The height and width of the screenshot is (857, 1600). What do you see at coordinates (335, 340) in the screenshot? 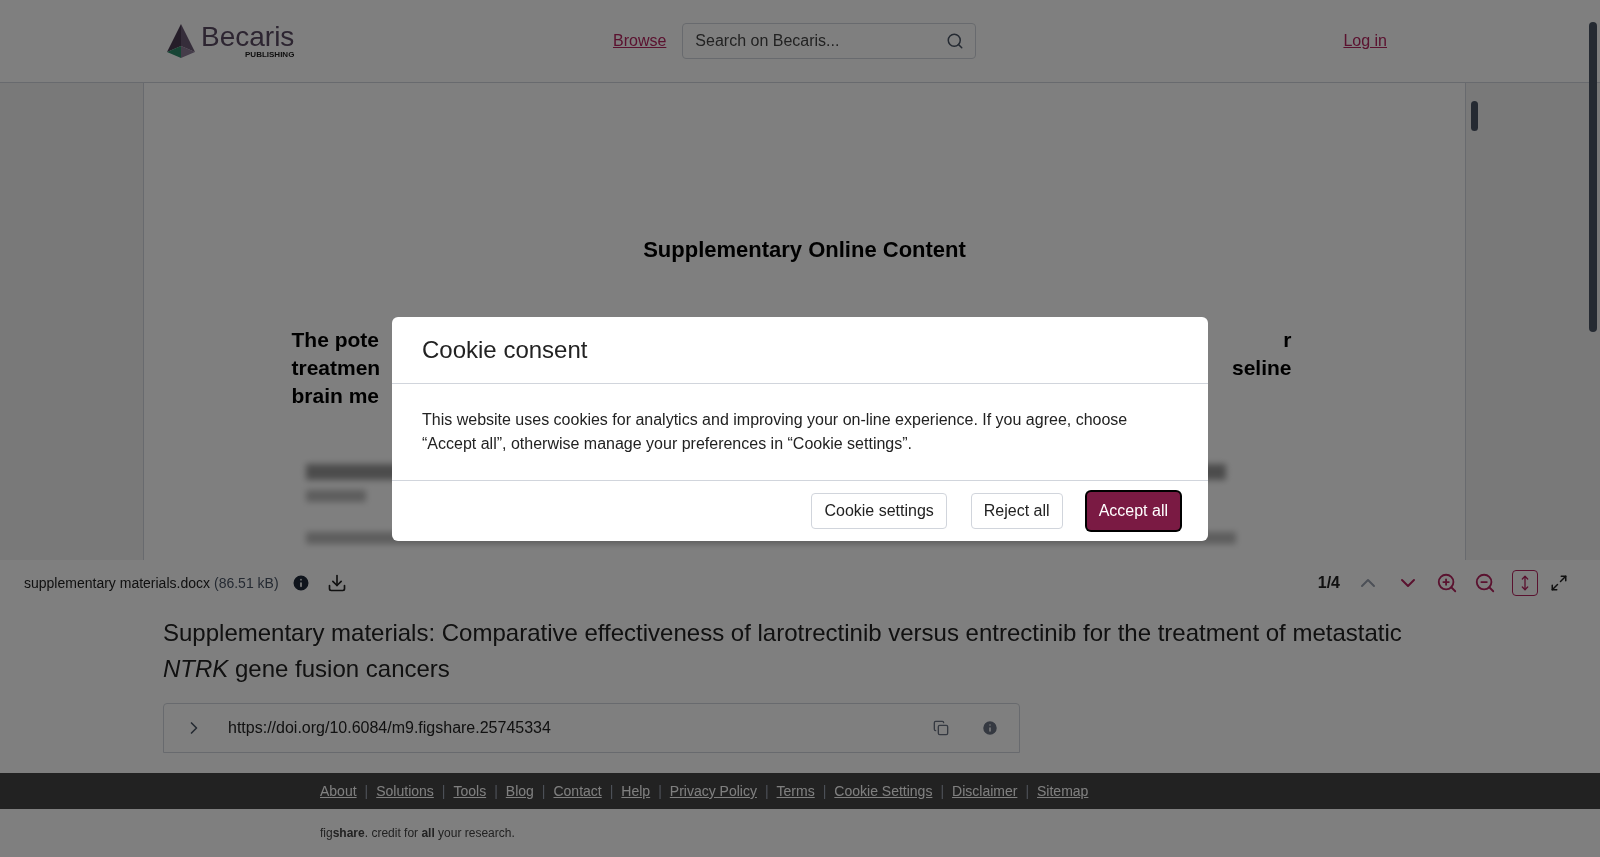
I see `document-heading-text: The pote` at bounding box center [335, 340].